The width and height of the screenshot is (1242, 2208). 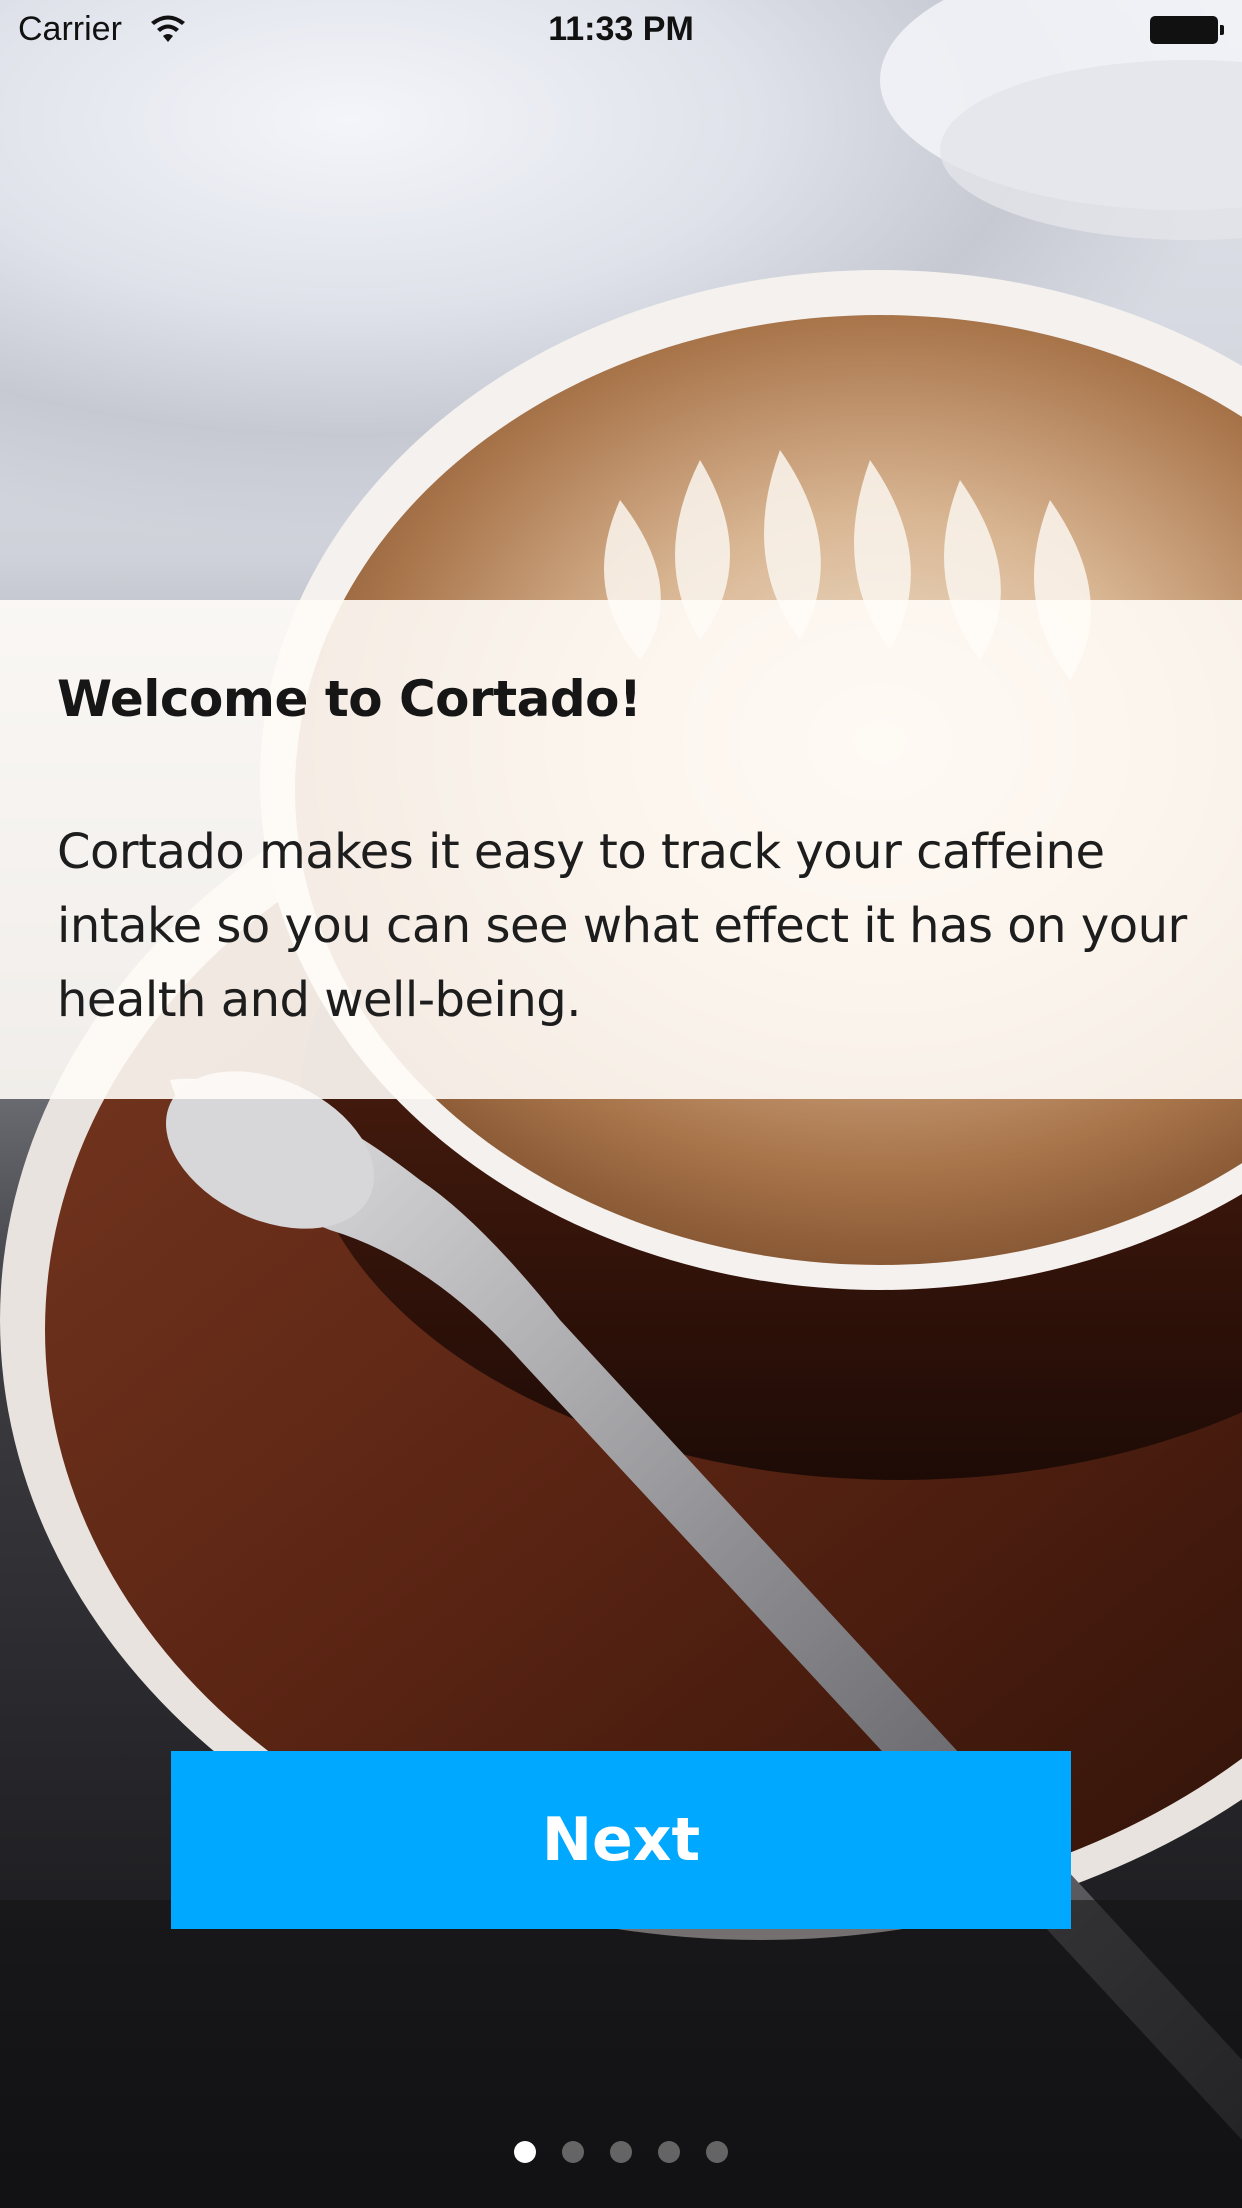 I want to click on status-time: 11:33 PM, so click(x=621, y=29).